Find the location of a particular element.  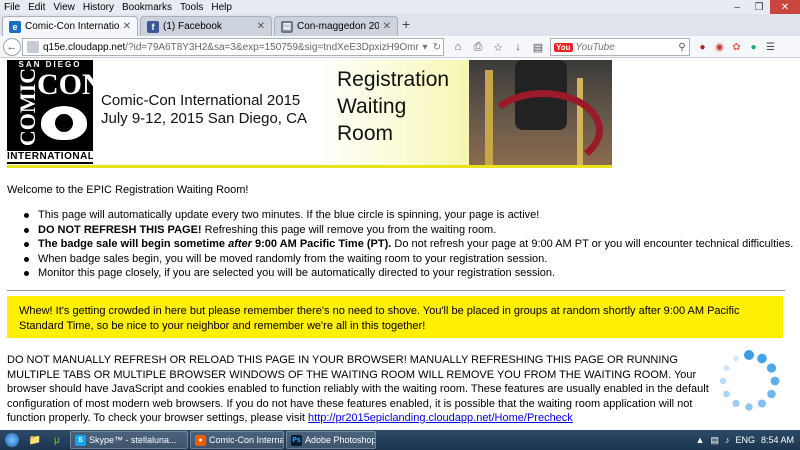

restore-icon: ❐ is located at coordinates (759, 7).